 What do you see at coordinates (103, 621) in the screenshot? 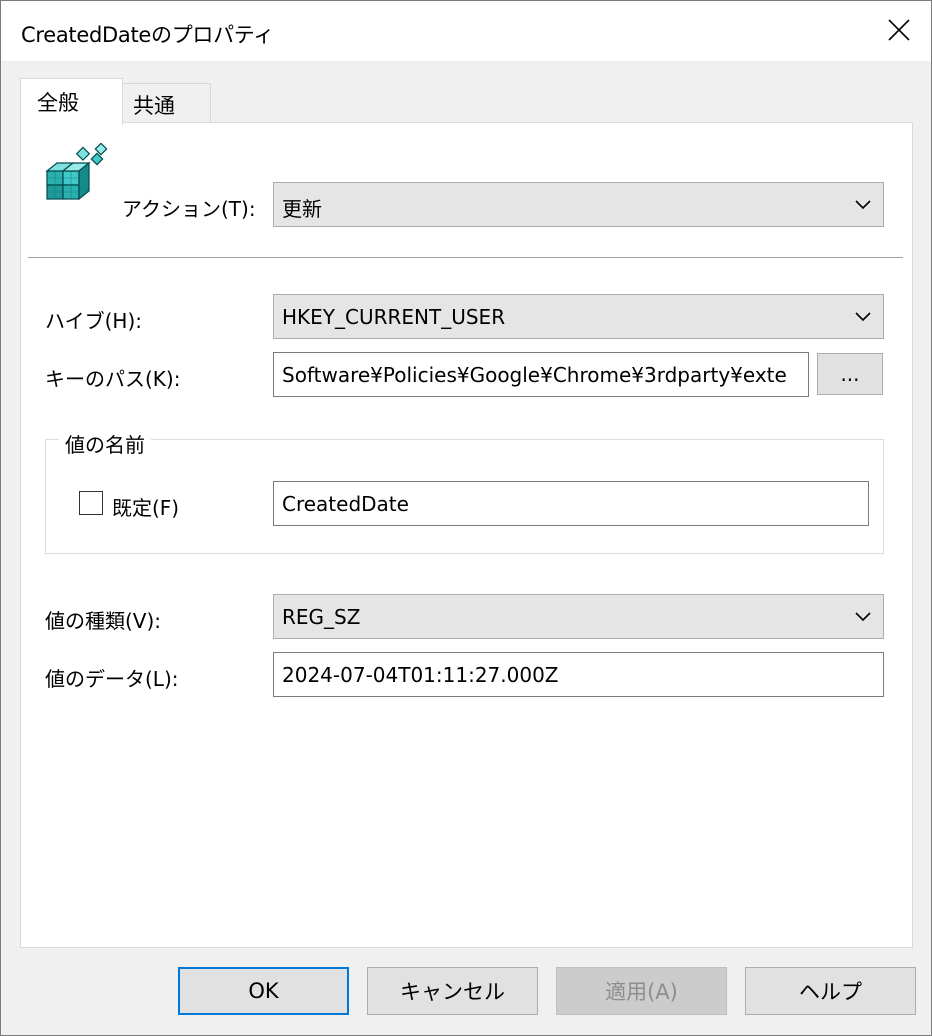
I see `value-type-label: 値の種類(V):` at bounding box center [103, 621].